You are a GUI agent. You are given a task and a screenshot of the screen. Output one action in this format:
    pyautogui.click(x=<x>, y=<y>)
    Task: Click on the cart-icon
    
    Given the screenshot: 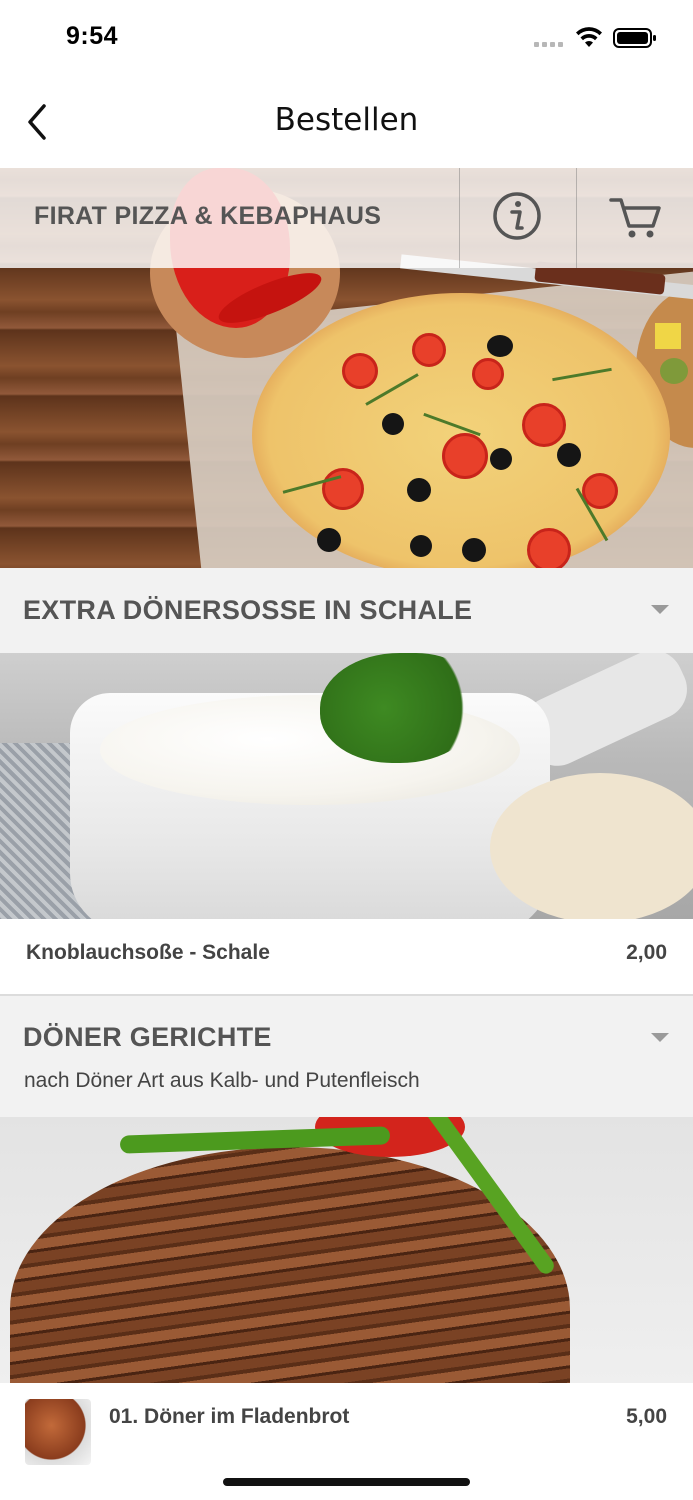 What is the action you would take?
    pyautogui.click(x=635, y=218)
    